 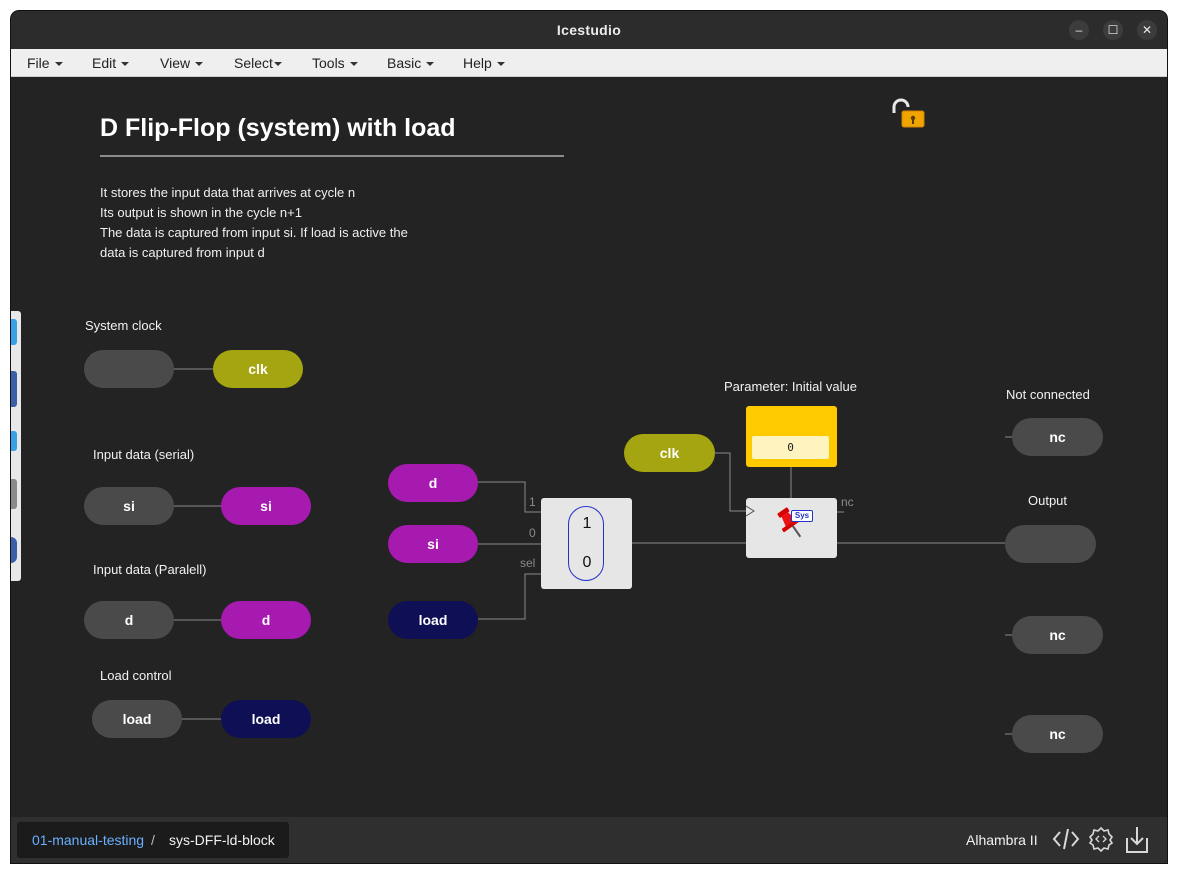 I want to click on sys-badge: Sys, so click(x=802, y=516).